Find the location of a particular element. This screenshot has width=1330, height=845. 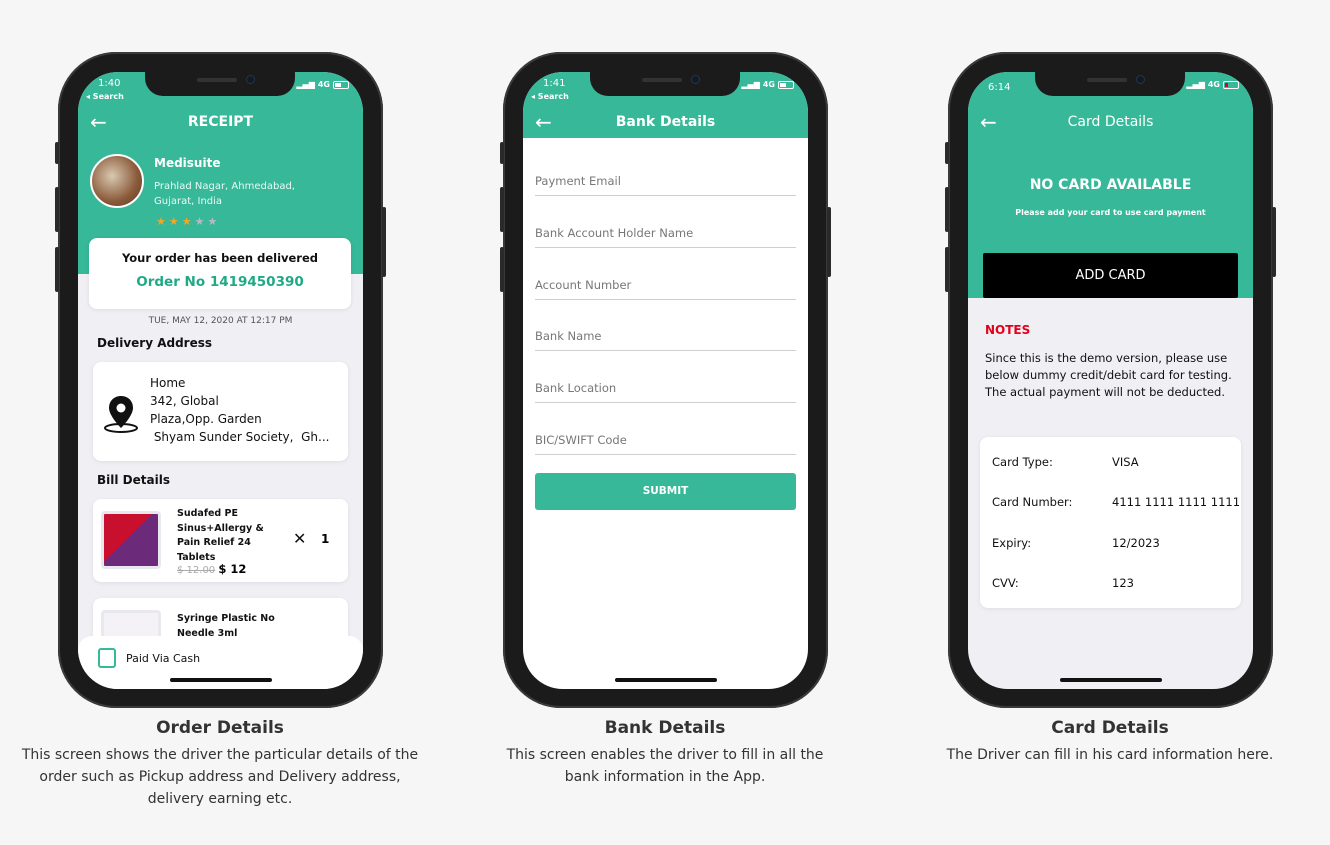

submit-button: SUBMIT is located at coordinates (665, 491).